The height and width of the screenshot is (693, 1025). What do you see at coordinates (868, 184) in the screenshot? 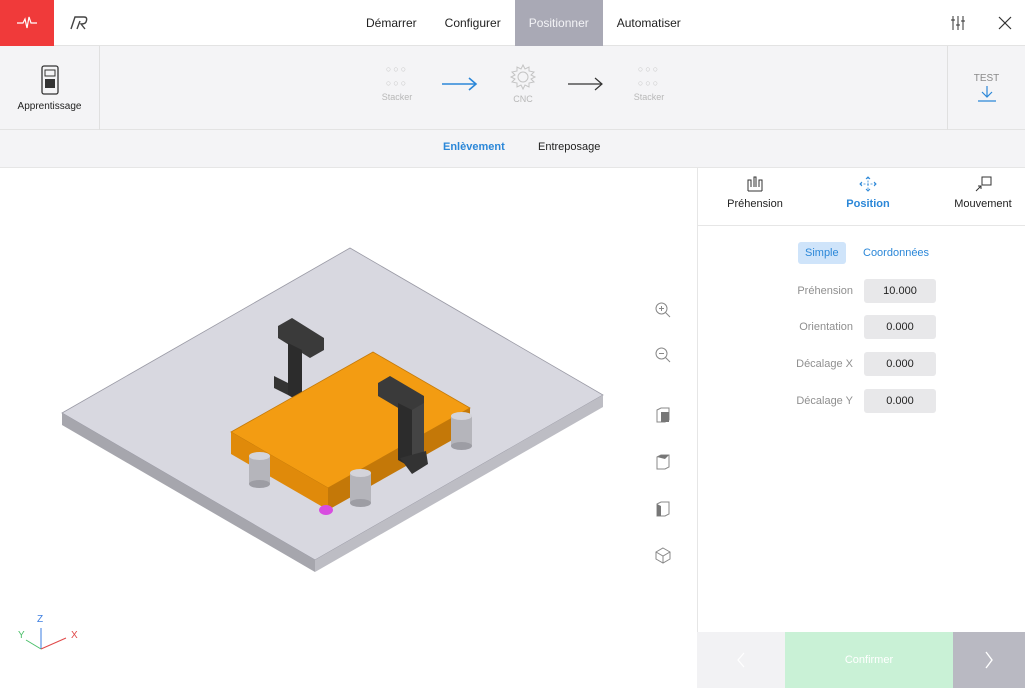
I see `move-arrows-icon` at bounding box center [868, 184].